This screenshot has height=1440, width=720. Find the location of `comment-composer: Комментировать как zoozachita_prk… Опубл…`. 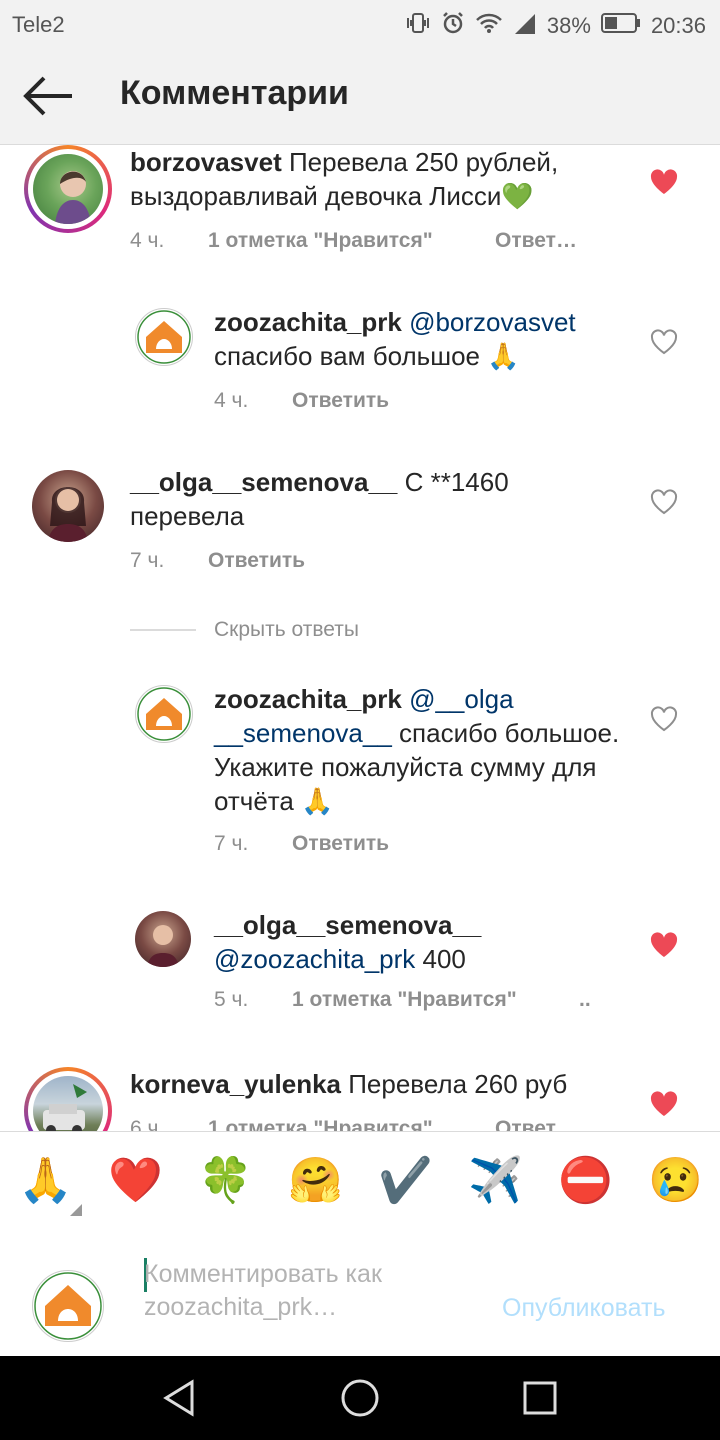

comment-composer: Комментировать как zoozachita_prk… Опубл… is located at coordinates (360, 1292).